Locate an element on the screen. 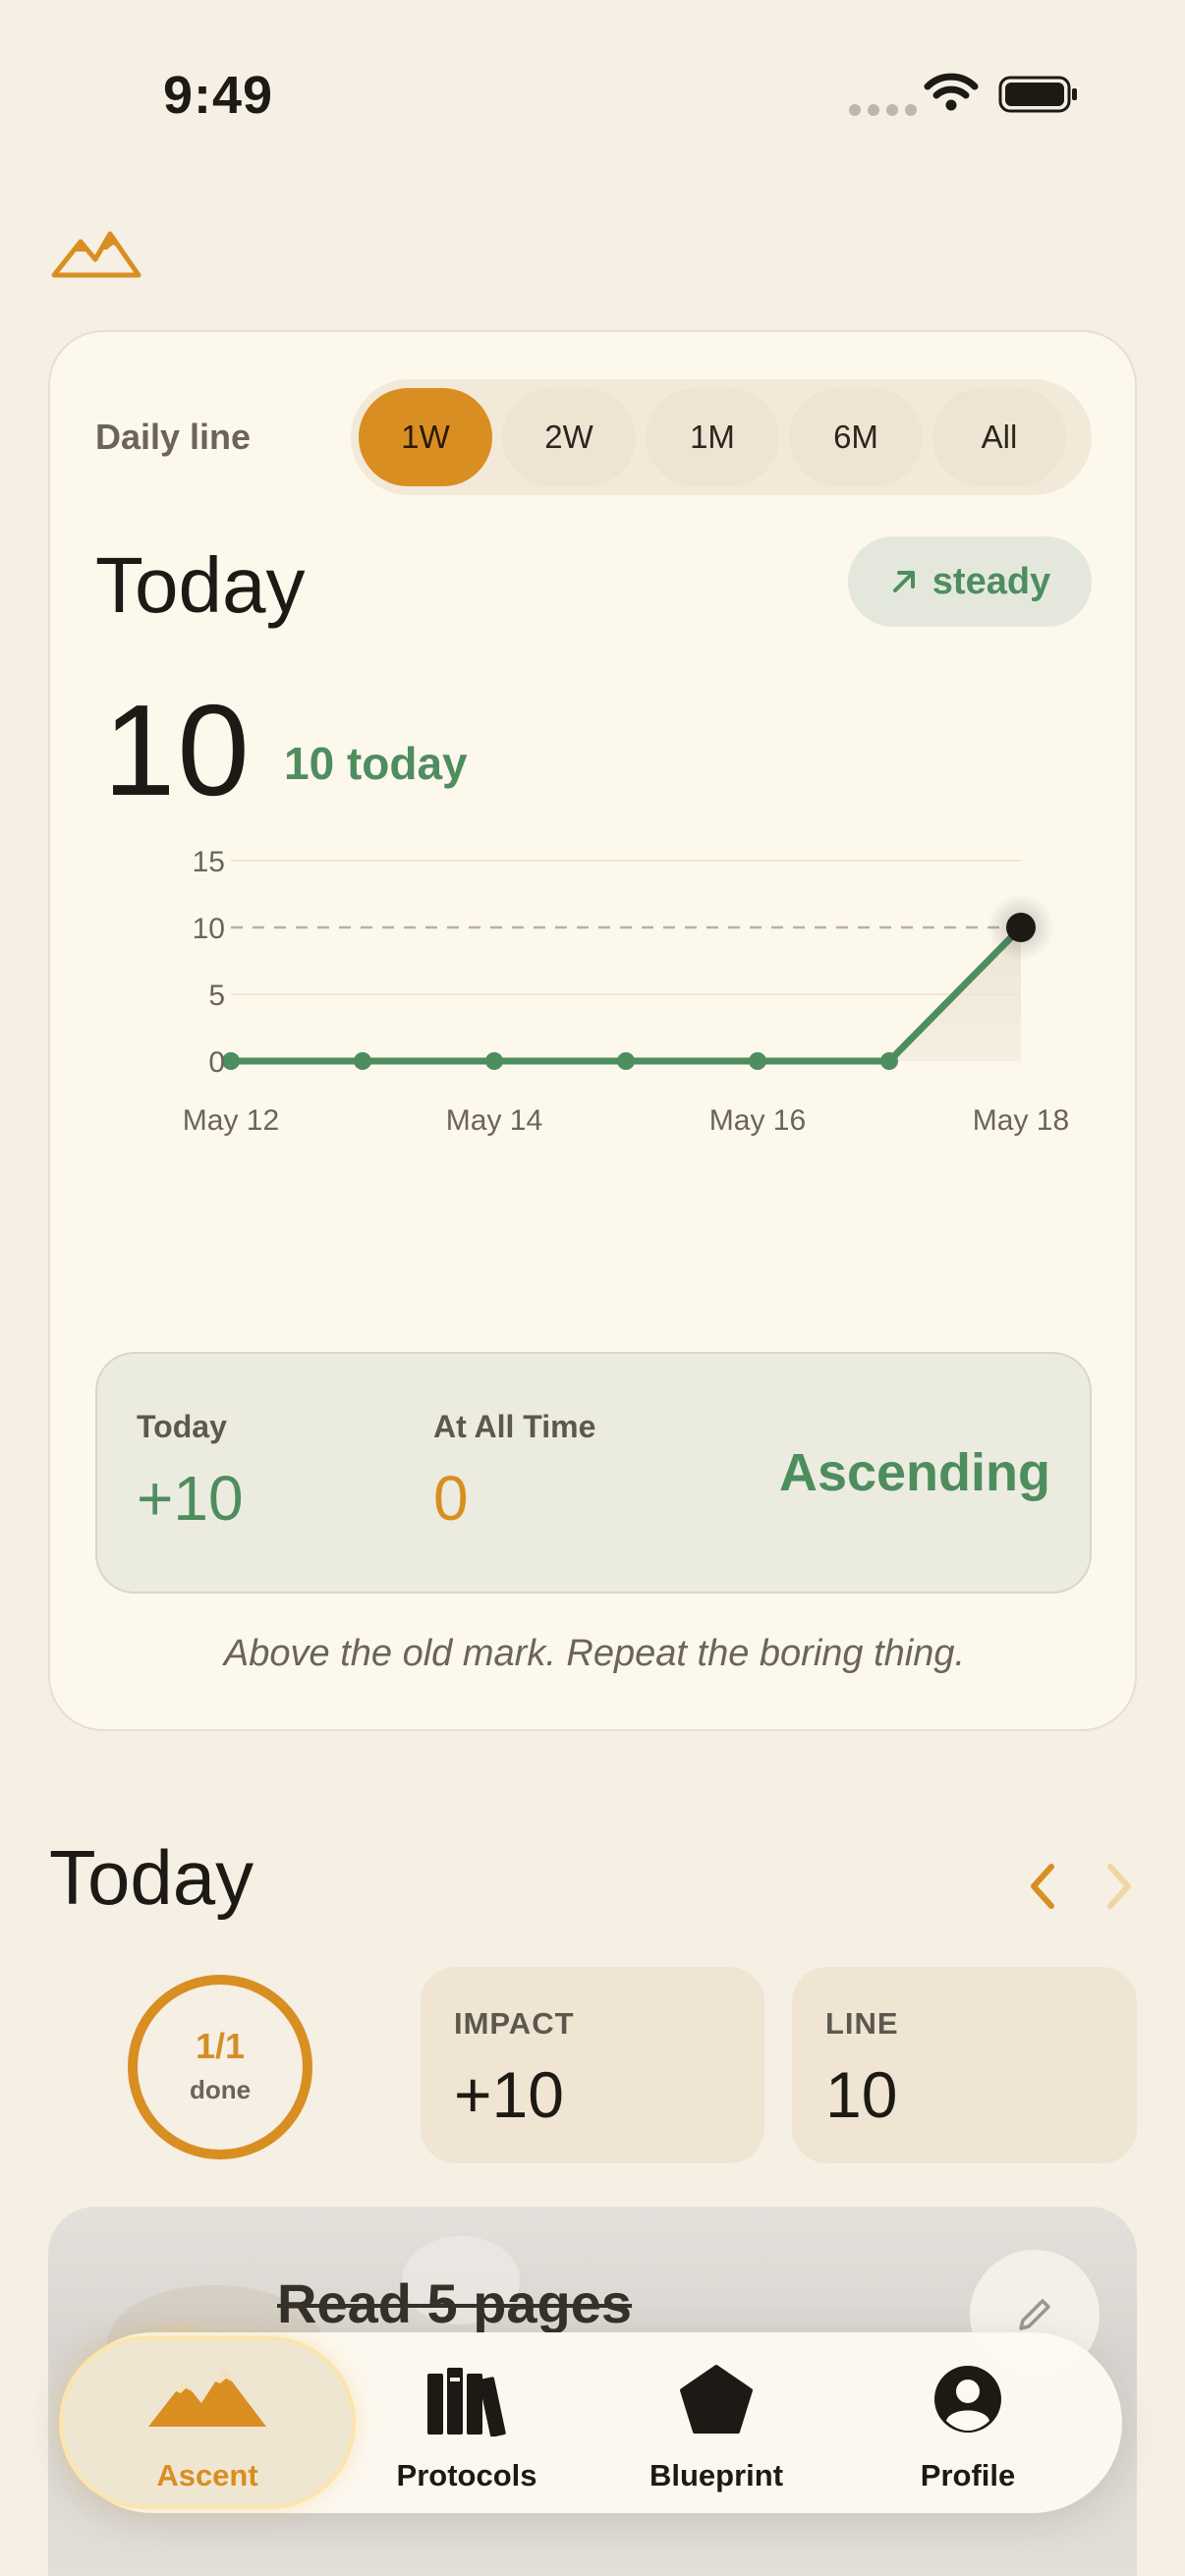  completion-label: done is located at coordinates (221, 2089).